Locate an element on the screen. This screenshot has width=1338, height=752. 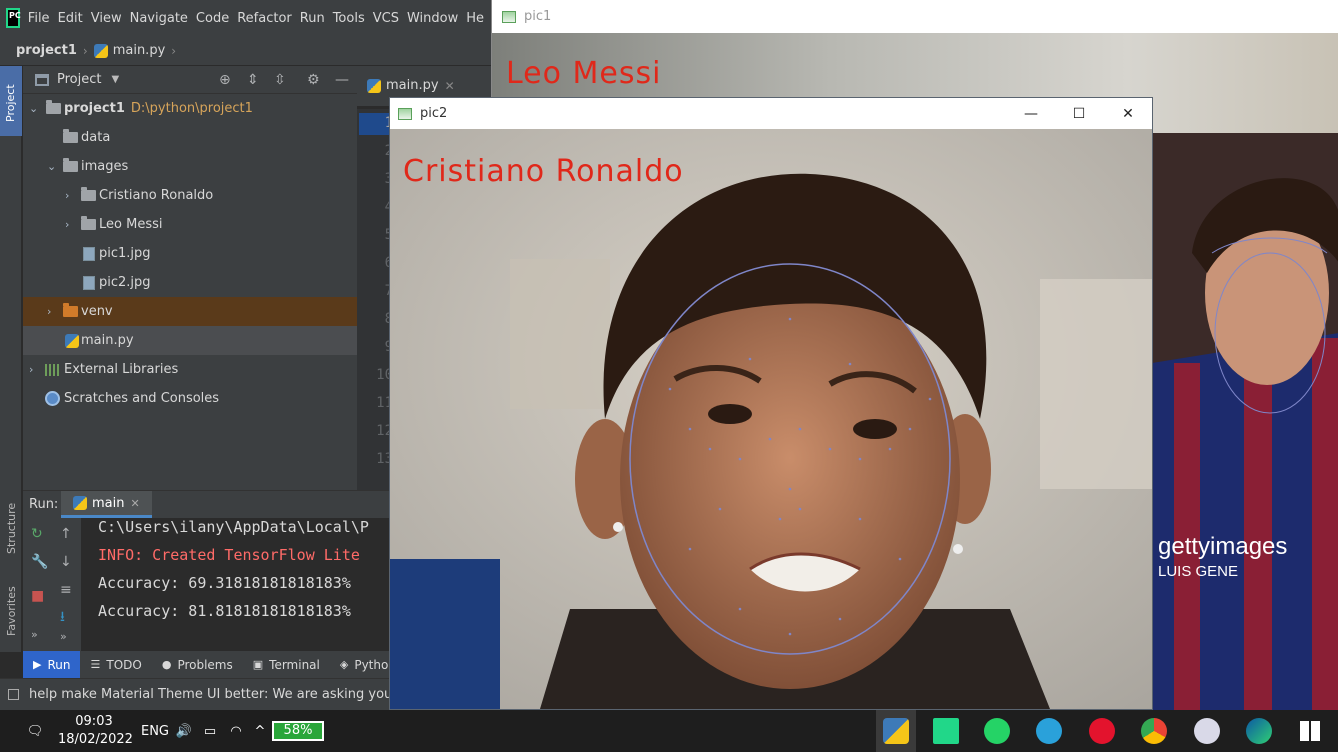
scroll-to-end-icon: ⭳ is located at coordinates (62, 618).